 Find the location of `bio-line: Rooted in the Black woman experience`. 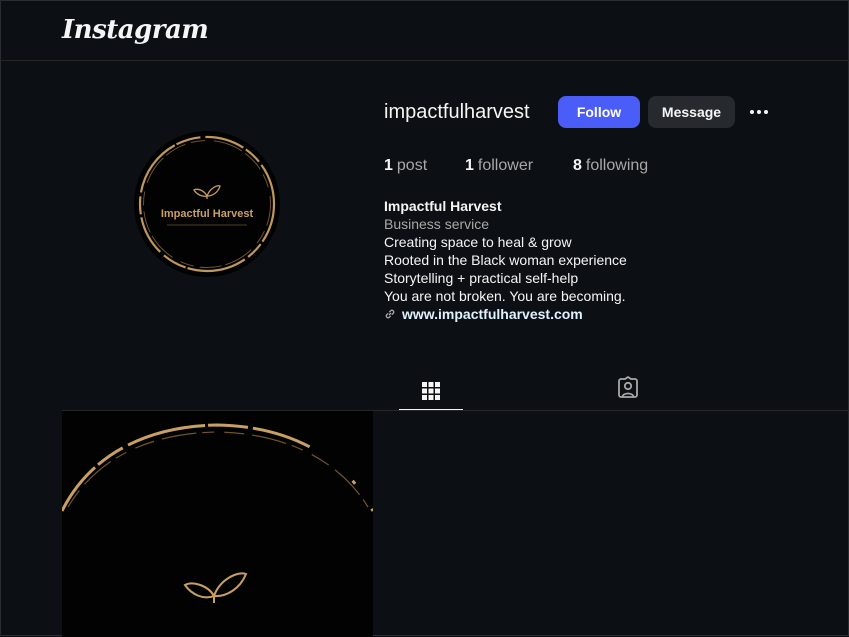

bio-line: Rooted in the Black woman experience is located at coordinates (505, 260).